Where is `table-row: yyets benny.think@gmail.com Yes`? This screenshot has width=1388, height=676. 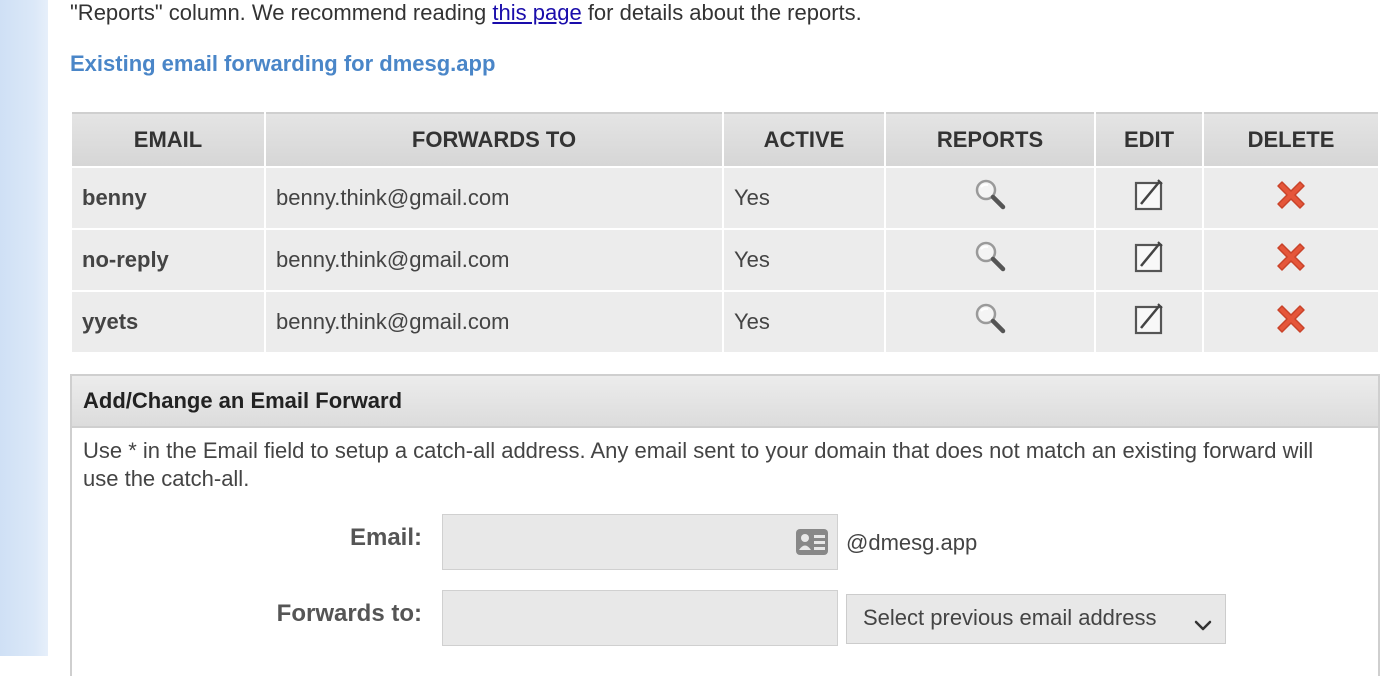
table-row: yyets benny.think@gmail.com Yes is located at coordinates (725, 322).